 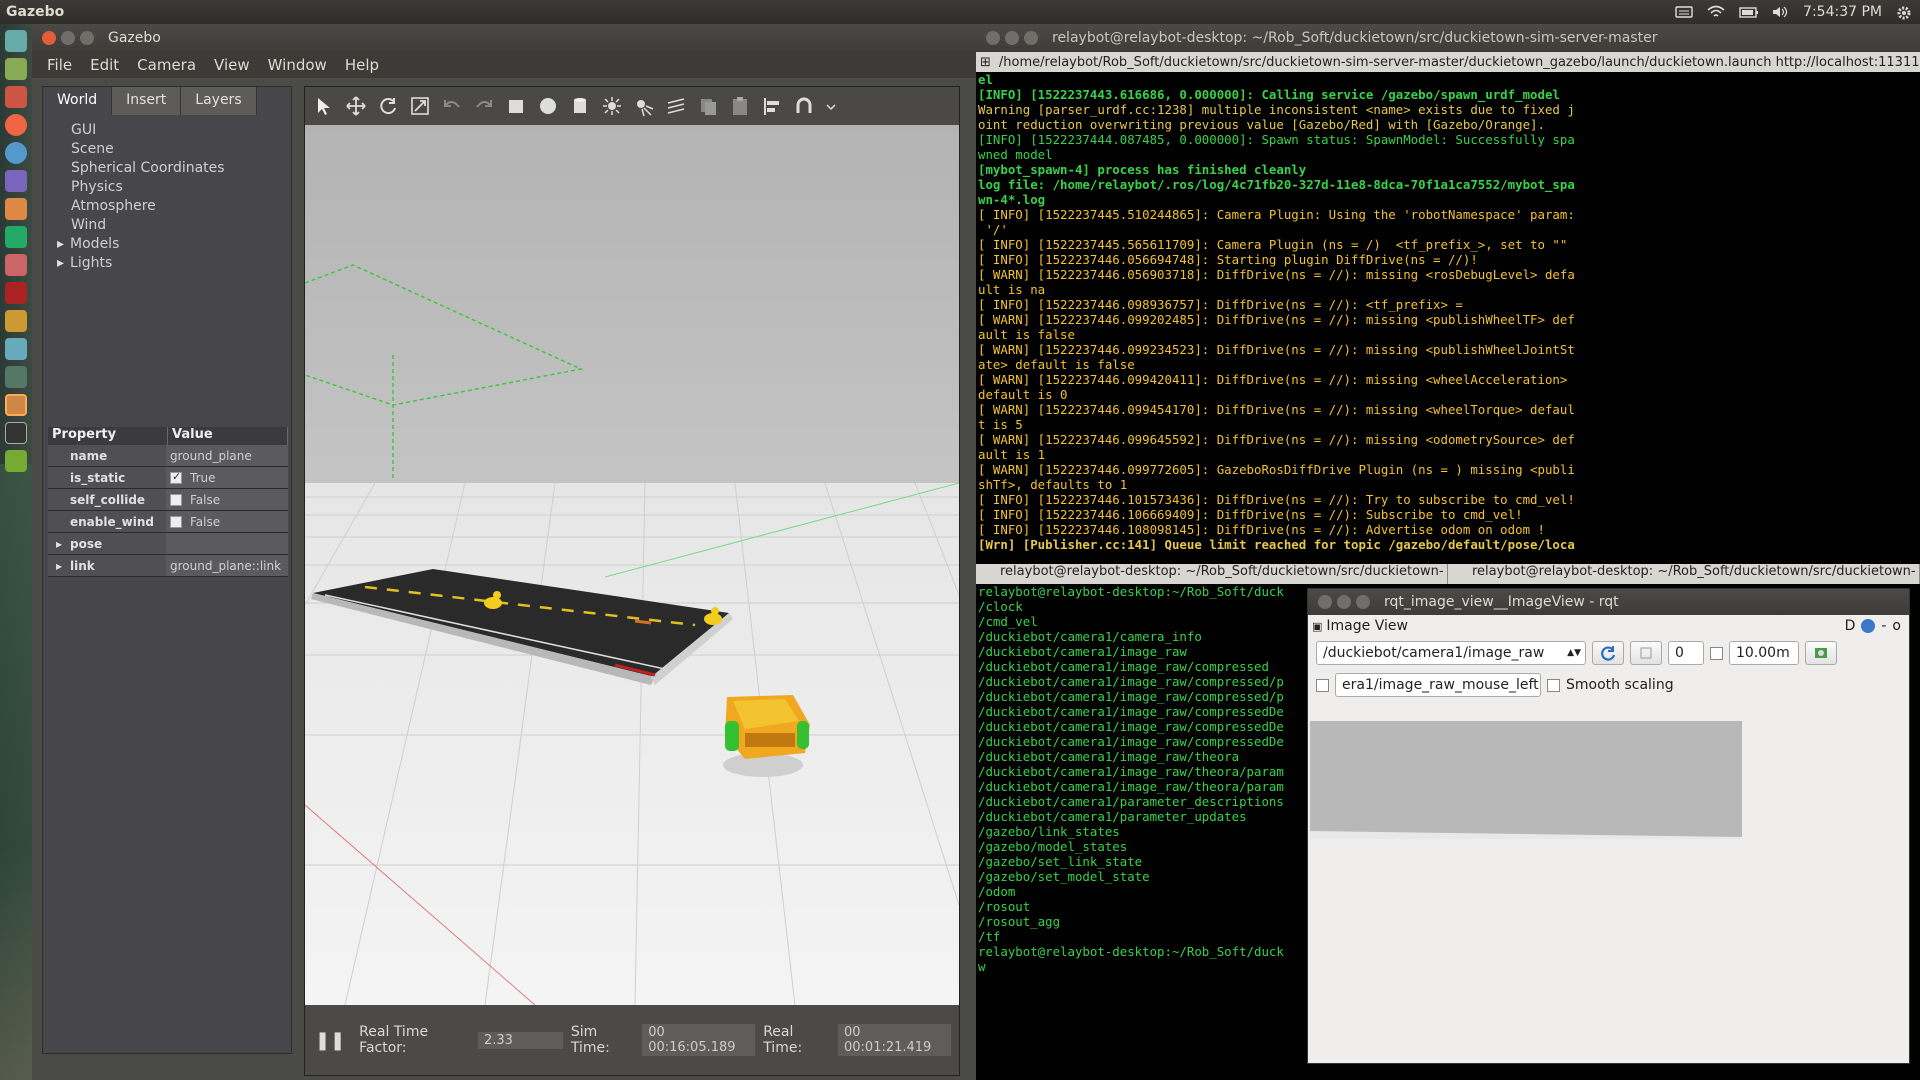 What do you see at coordinates (362, 65) in the screenshot?
I see `menu-help: Help` at bounding box center [362, 65].